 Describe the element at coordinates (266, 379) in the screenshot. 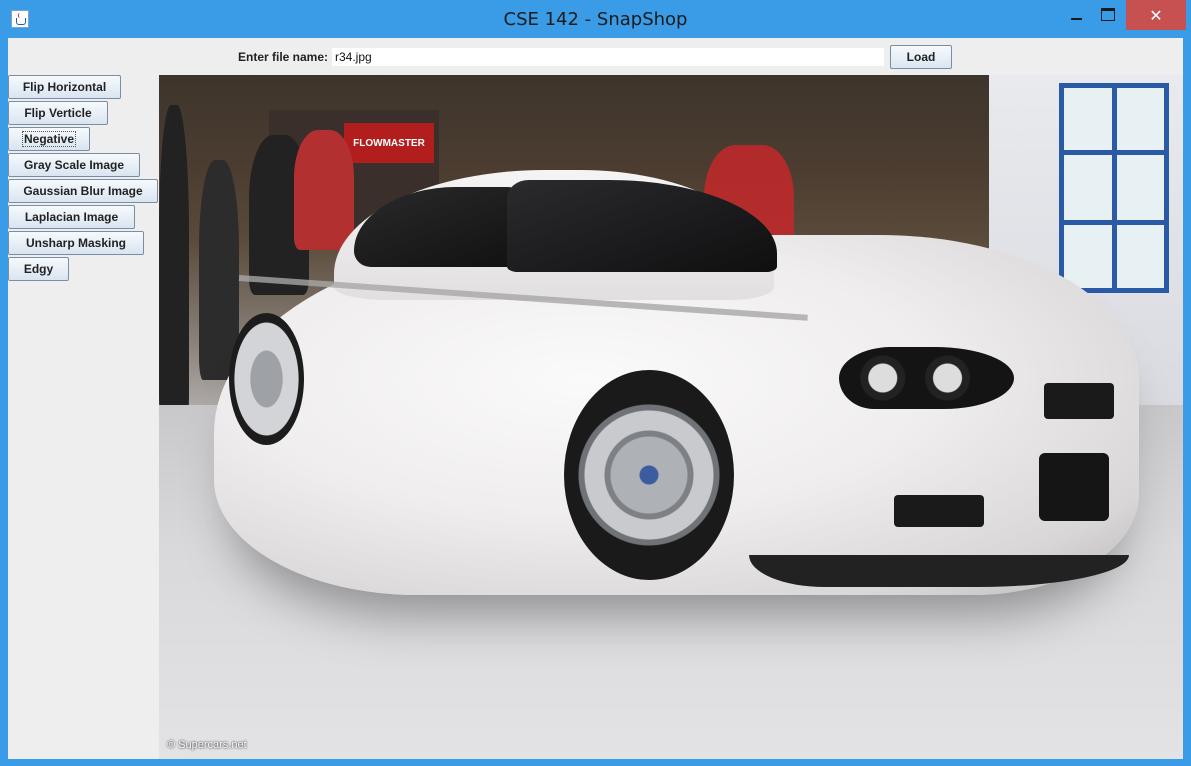

I see `rear-wheel` at that location.